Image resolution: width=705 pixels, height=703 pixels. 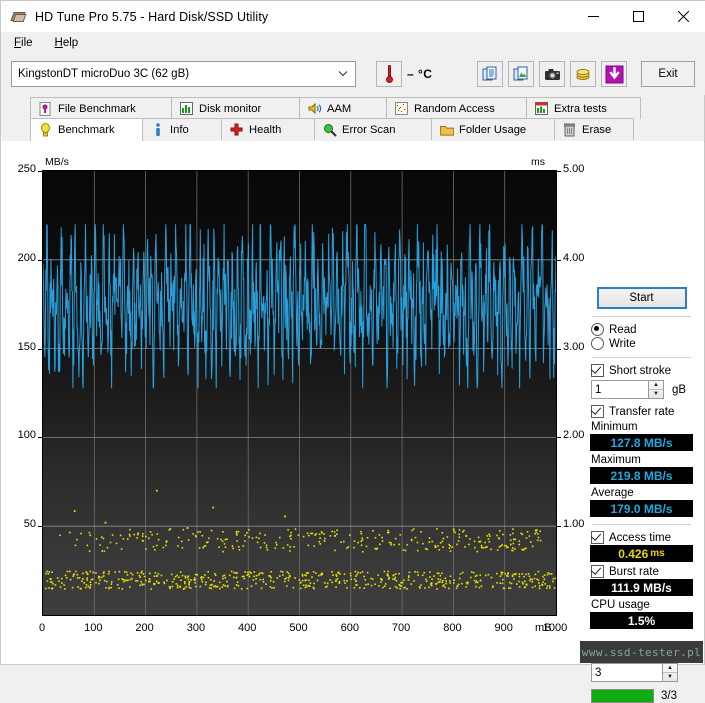 What do you see at coordinates (349, 628) in the screenshot?
I see `chart-xtick-label: 600` at bounding box center [349, 628].